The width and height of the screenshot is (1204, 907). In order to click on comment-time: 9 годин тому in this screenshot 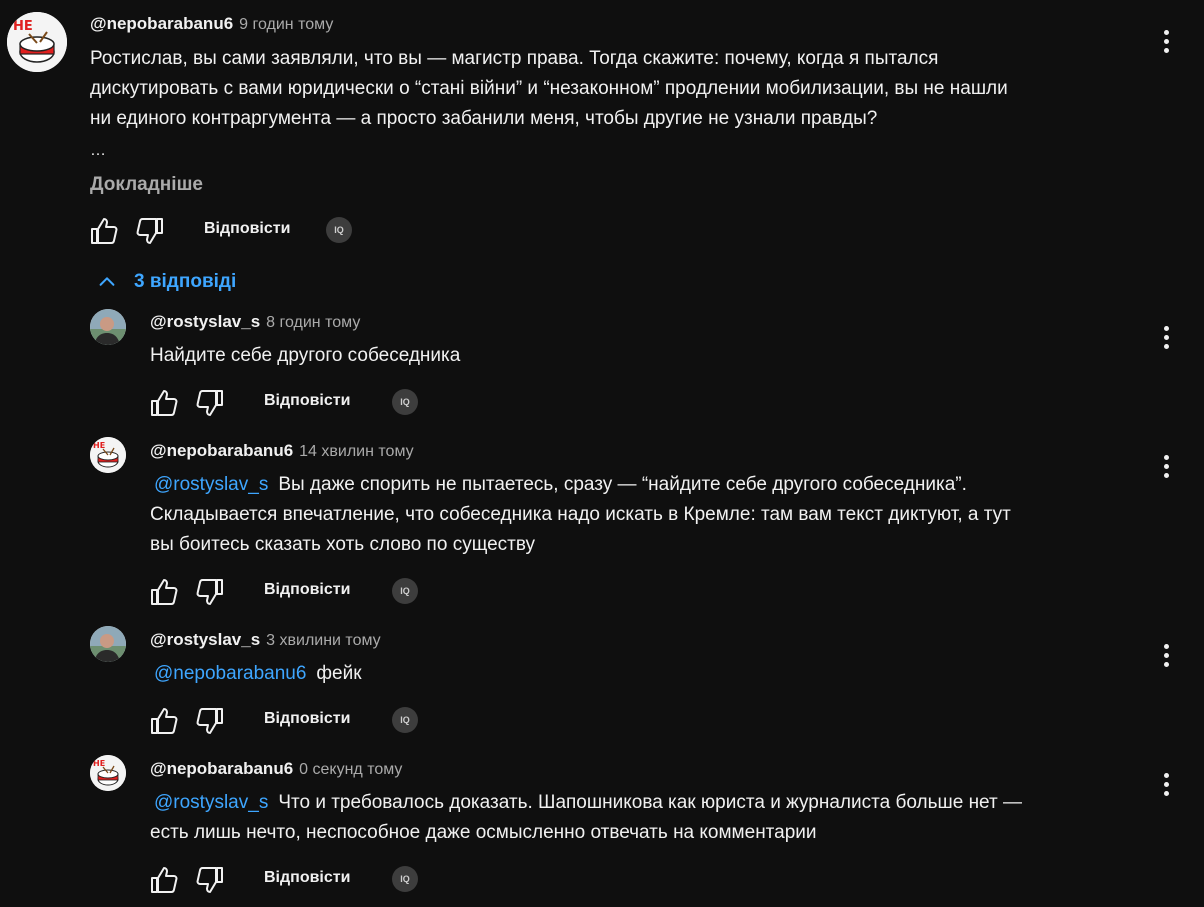, I will do `click(286, 24)`.